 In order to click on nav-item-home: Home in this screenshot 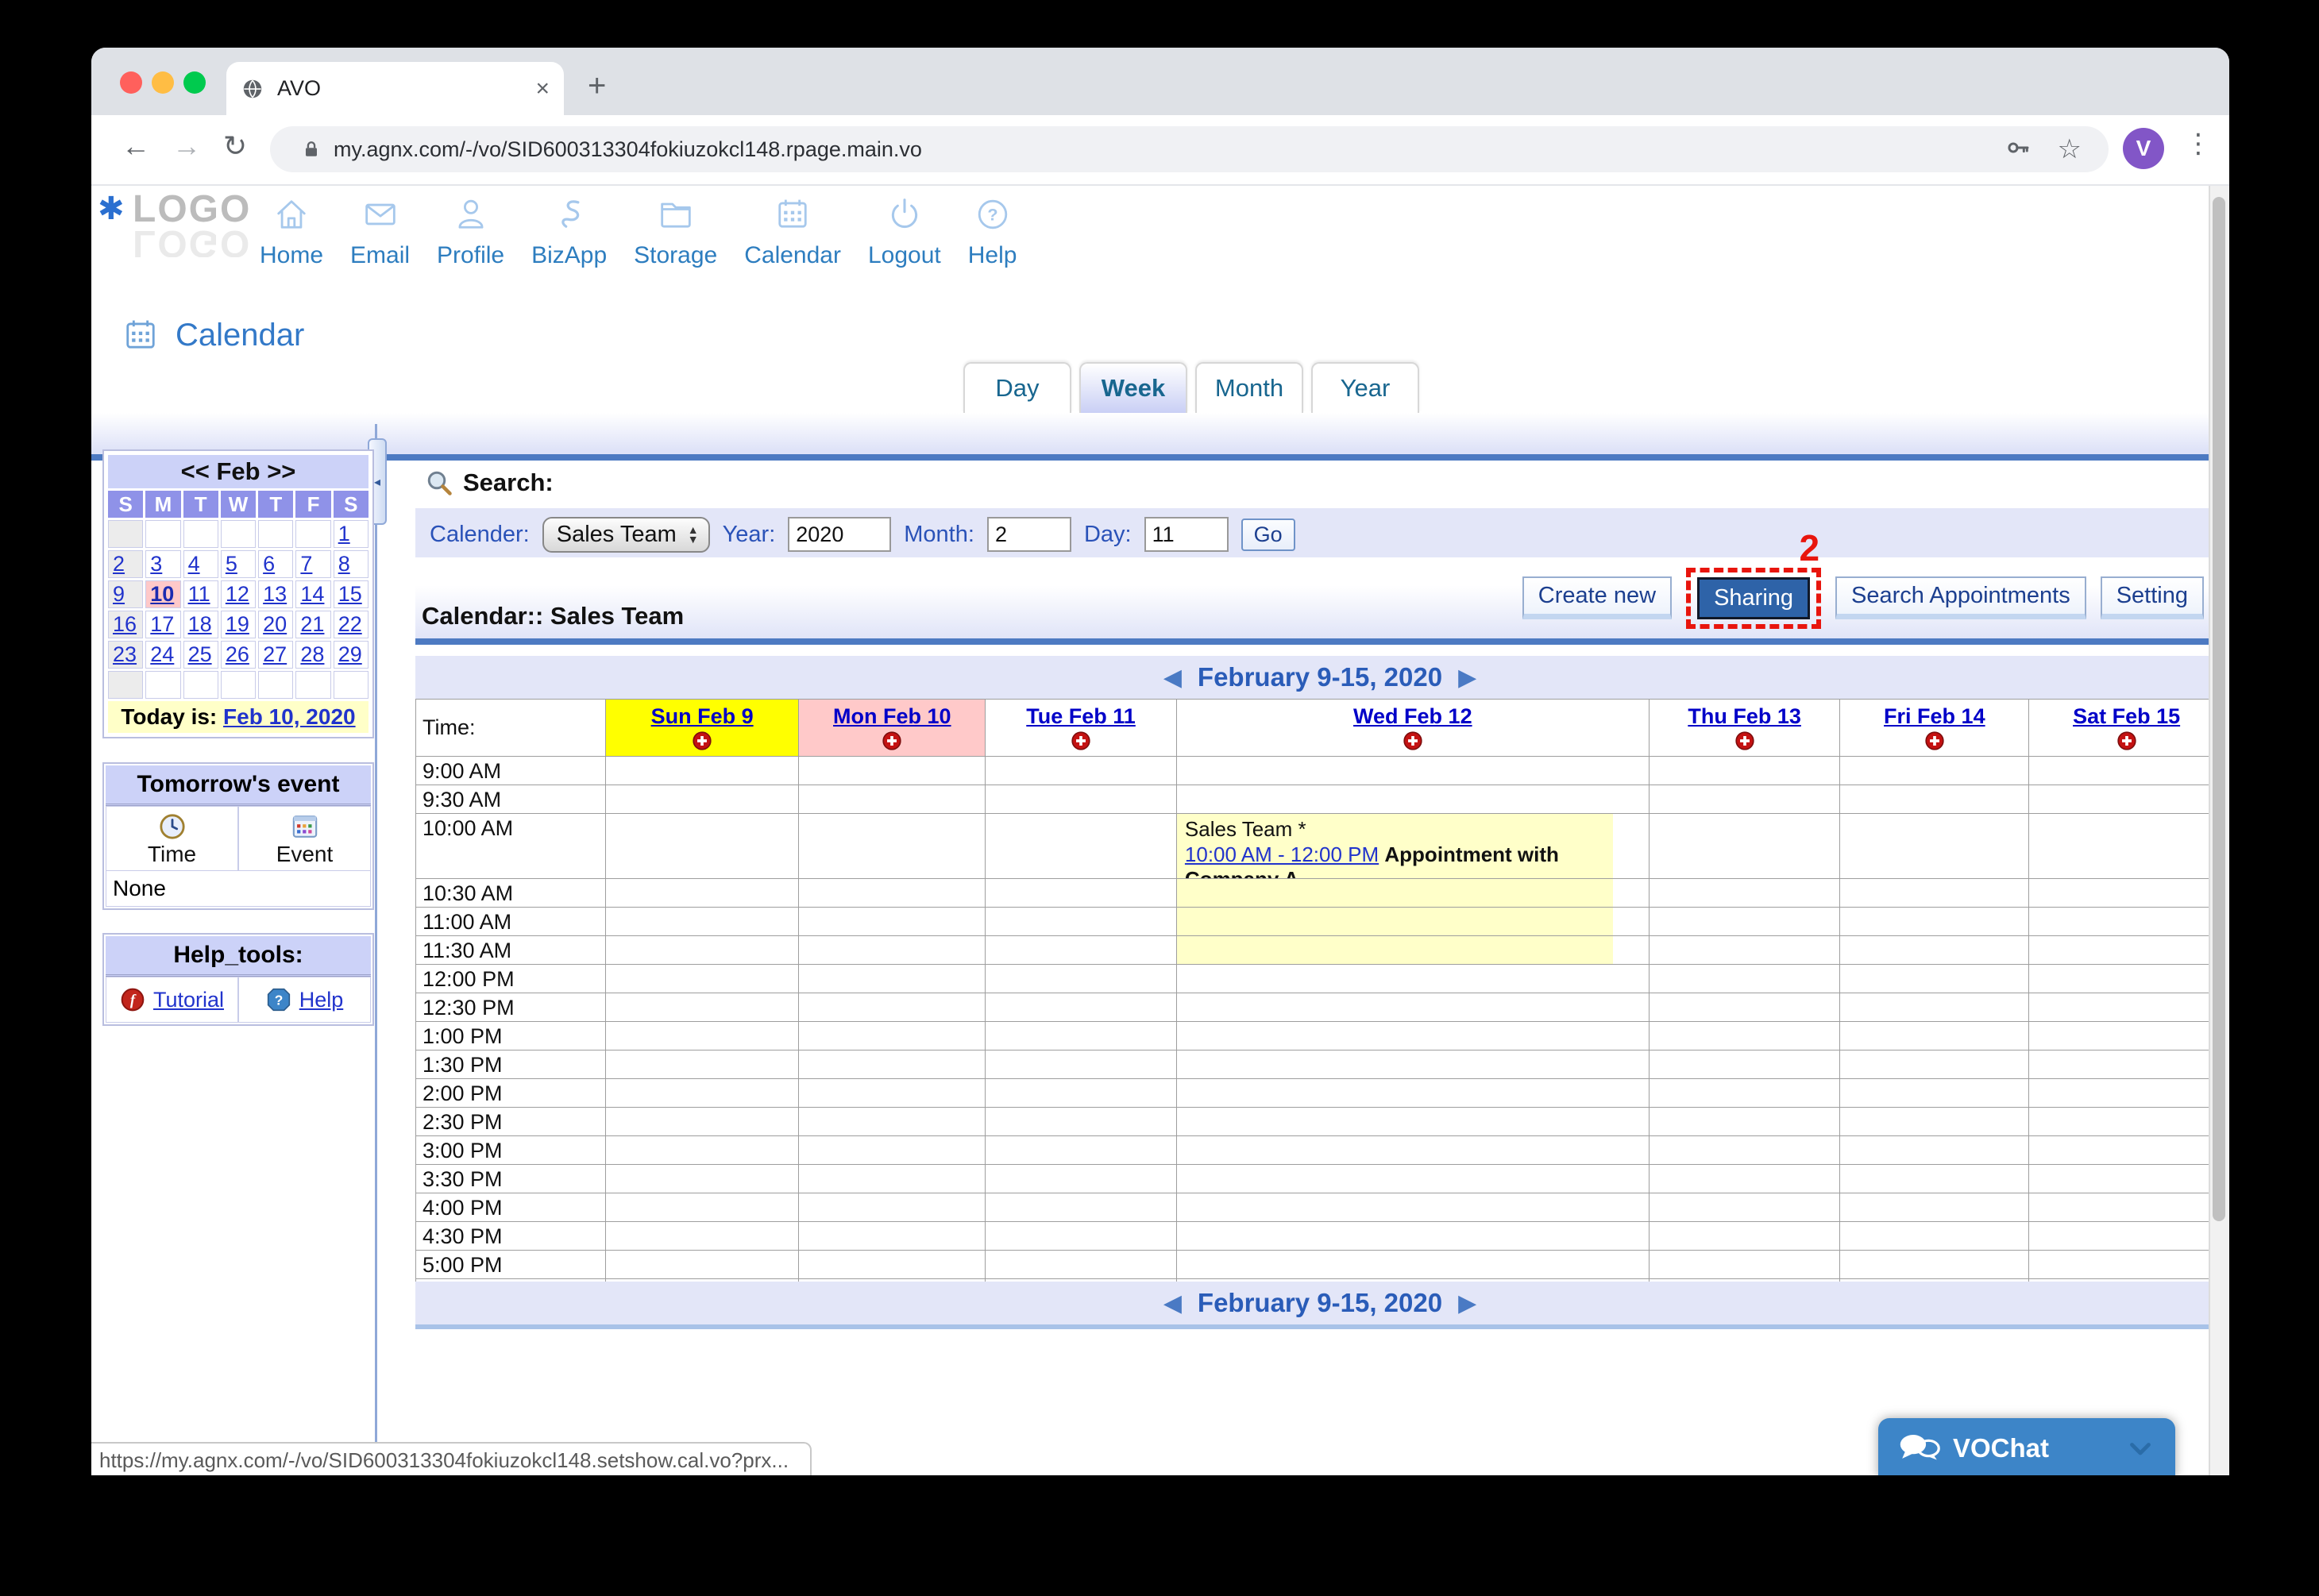, I will do `click(291, 231)`.